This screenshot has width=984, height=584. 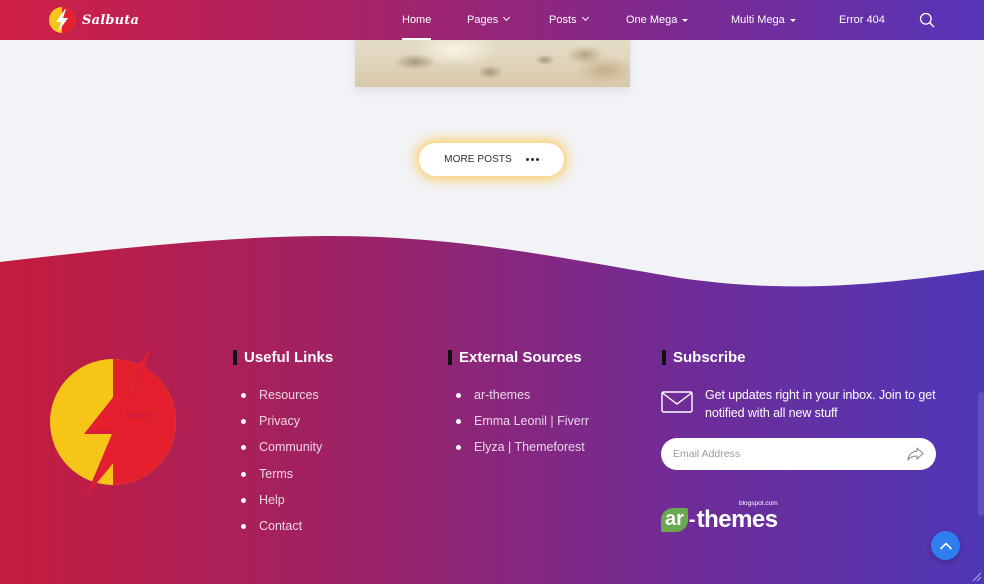 What do you see at coordinates (281, 451) in the screenshot?
I see `footer-link-community: Community` at bounding box center [281, 451].